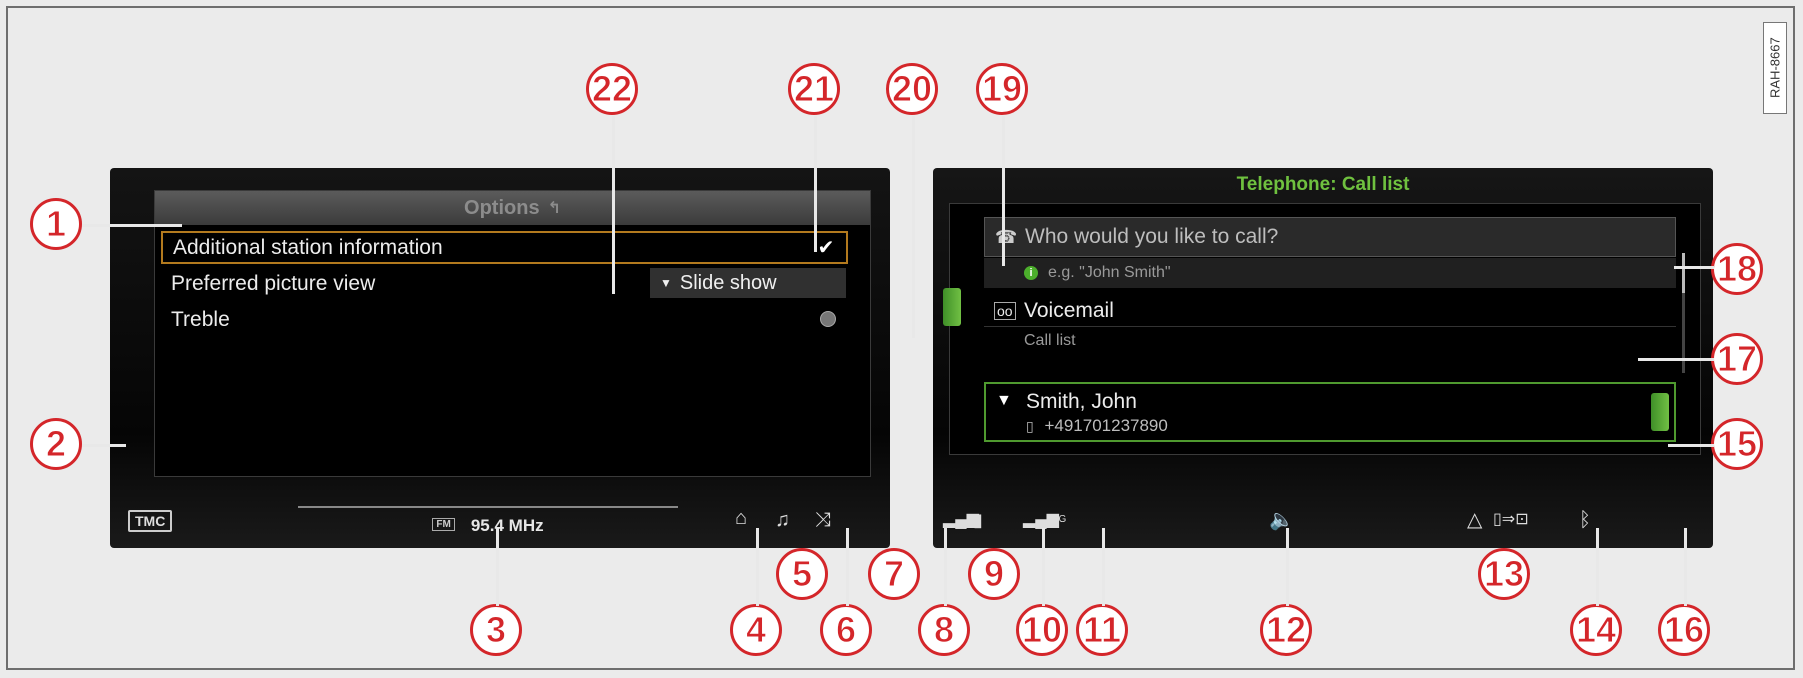 The height and width of the screenshot is (678, 1803). I want to click on bluetooth-icon: ᛒ, so click(1585, 520).